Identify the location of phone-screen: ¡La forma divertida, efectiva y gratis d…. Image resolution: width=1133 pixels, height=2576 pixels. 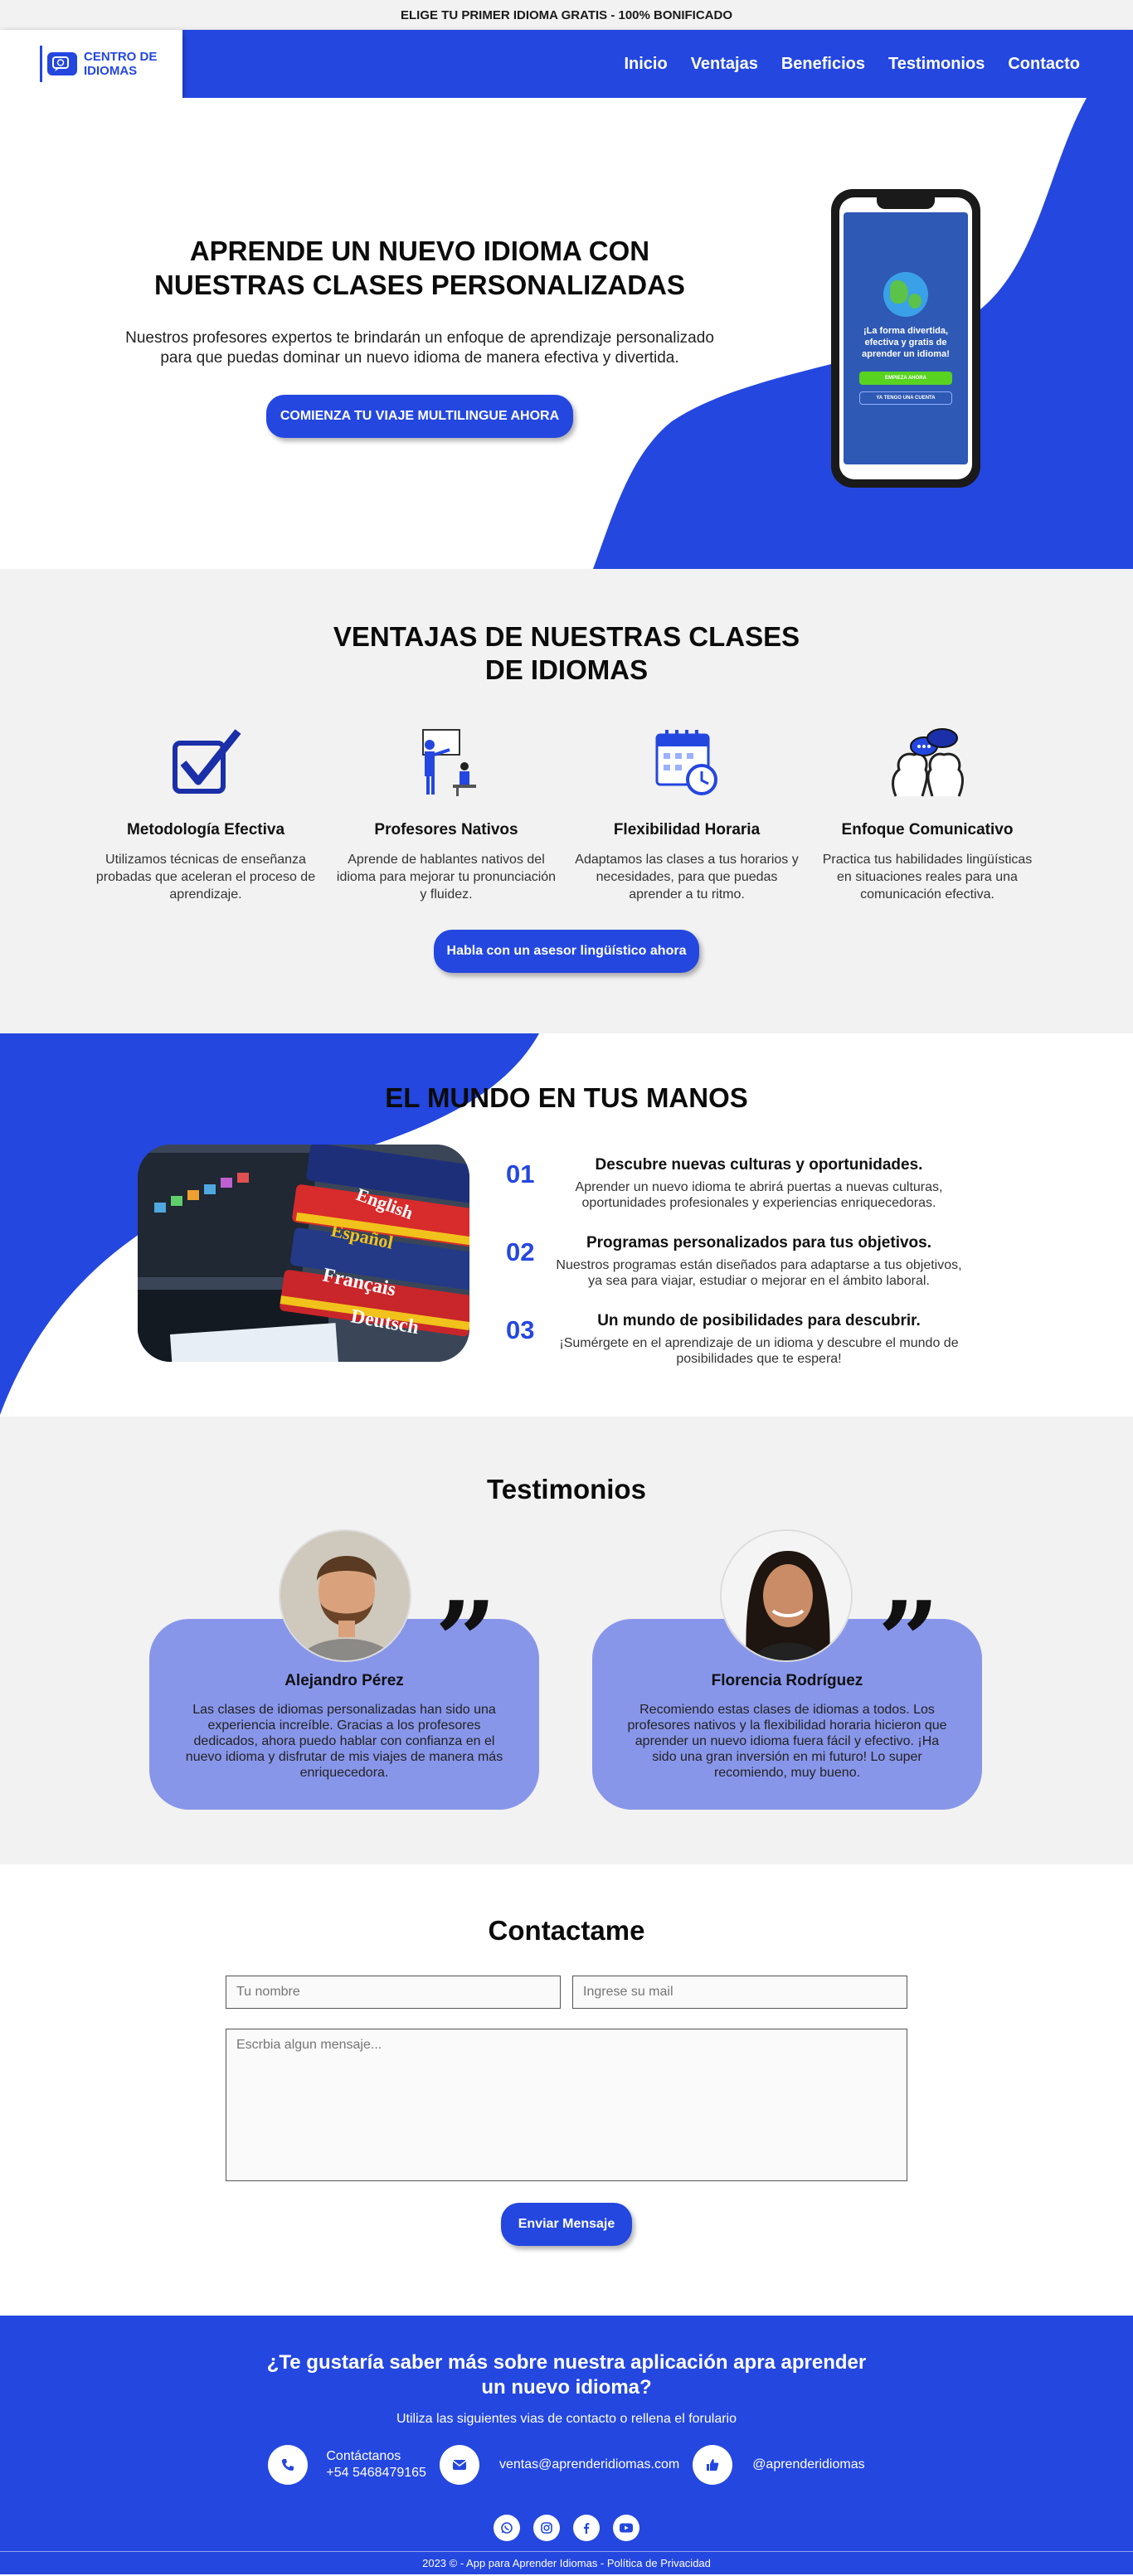
(905, 338).